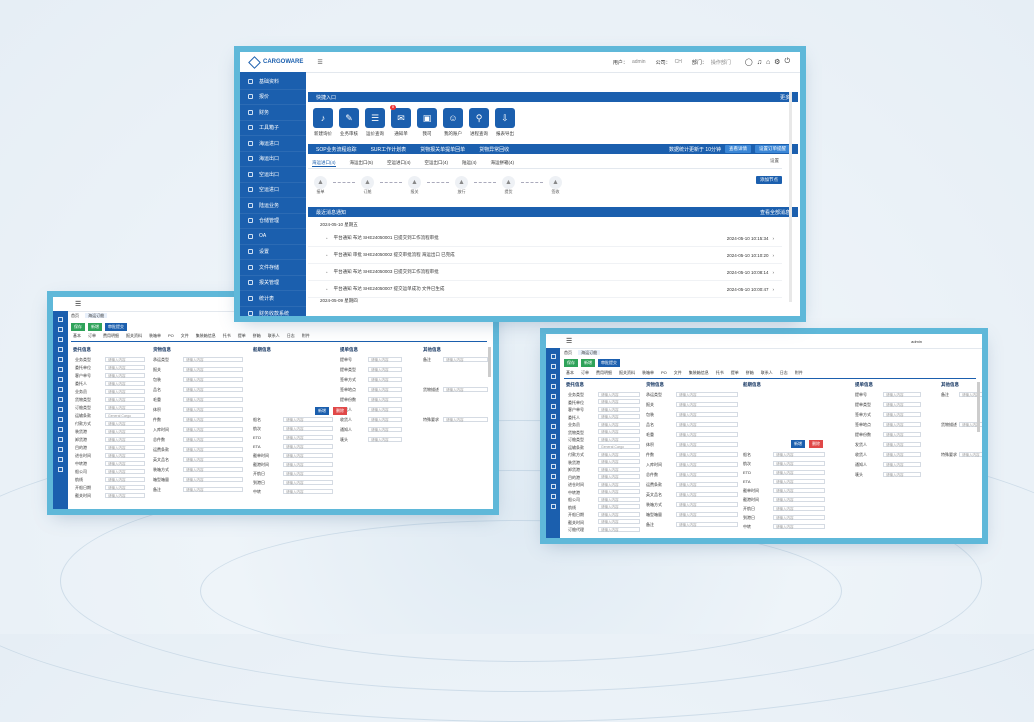  What do you see at coordinates (774, 161) in the screenshot?
I see `flow-settings: 设置` at bounding box center [774, 161].